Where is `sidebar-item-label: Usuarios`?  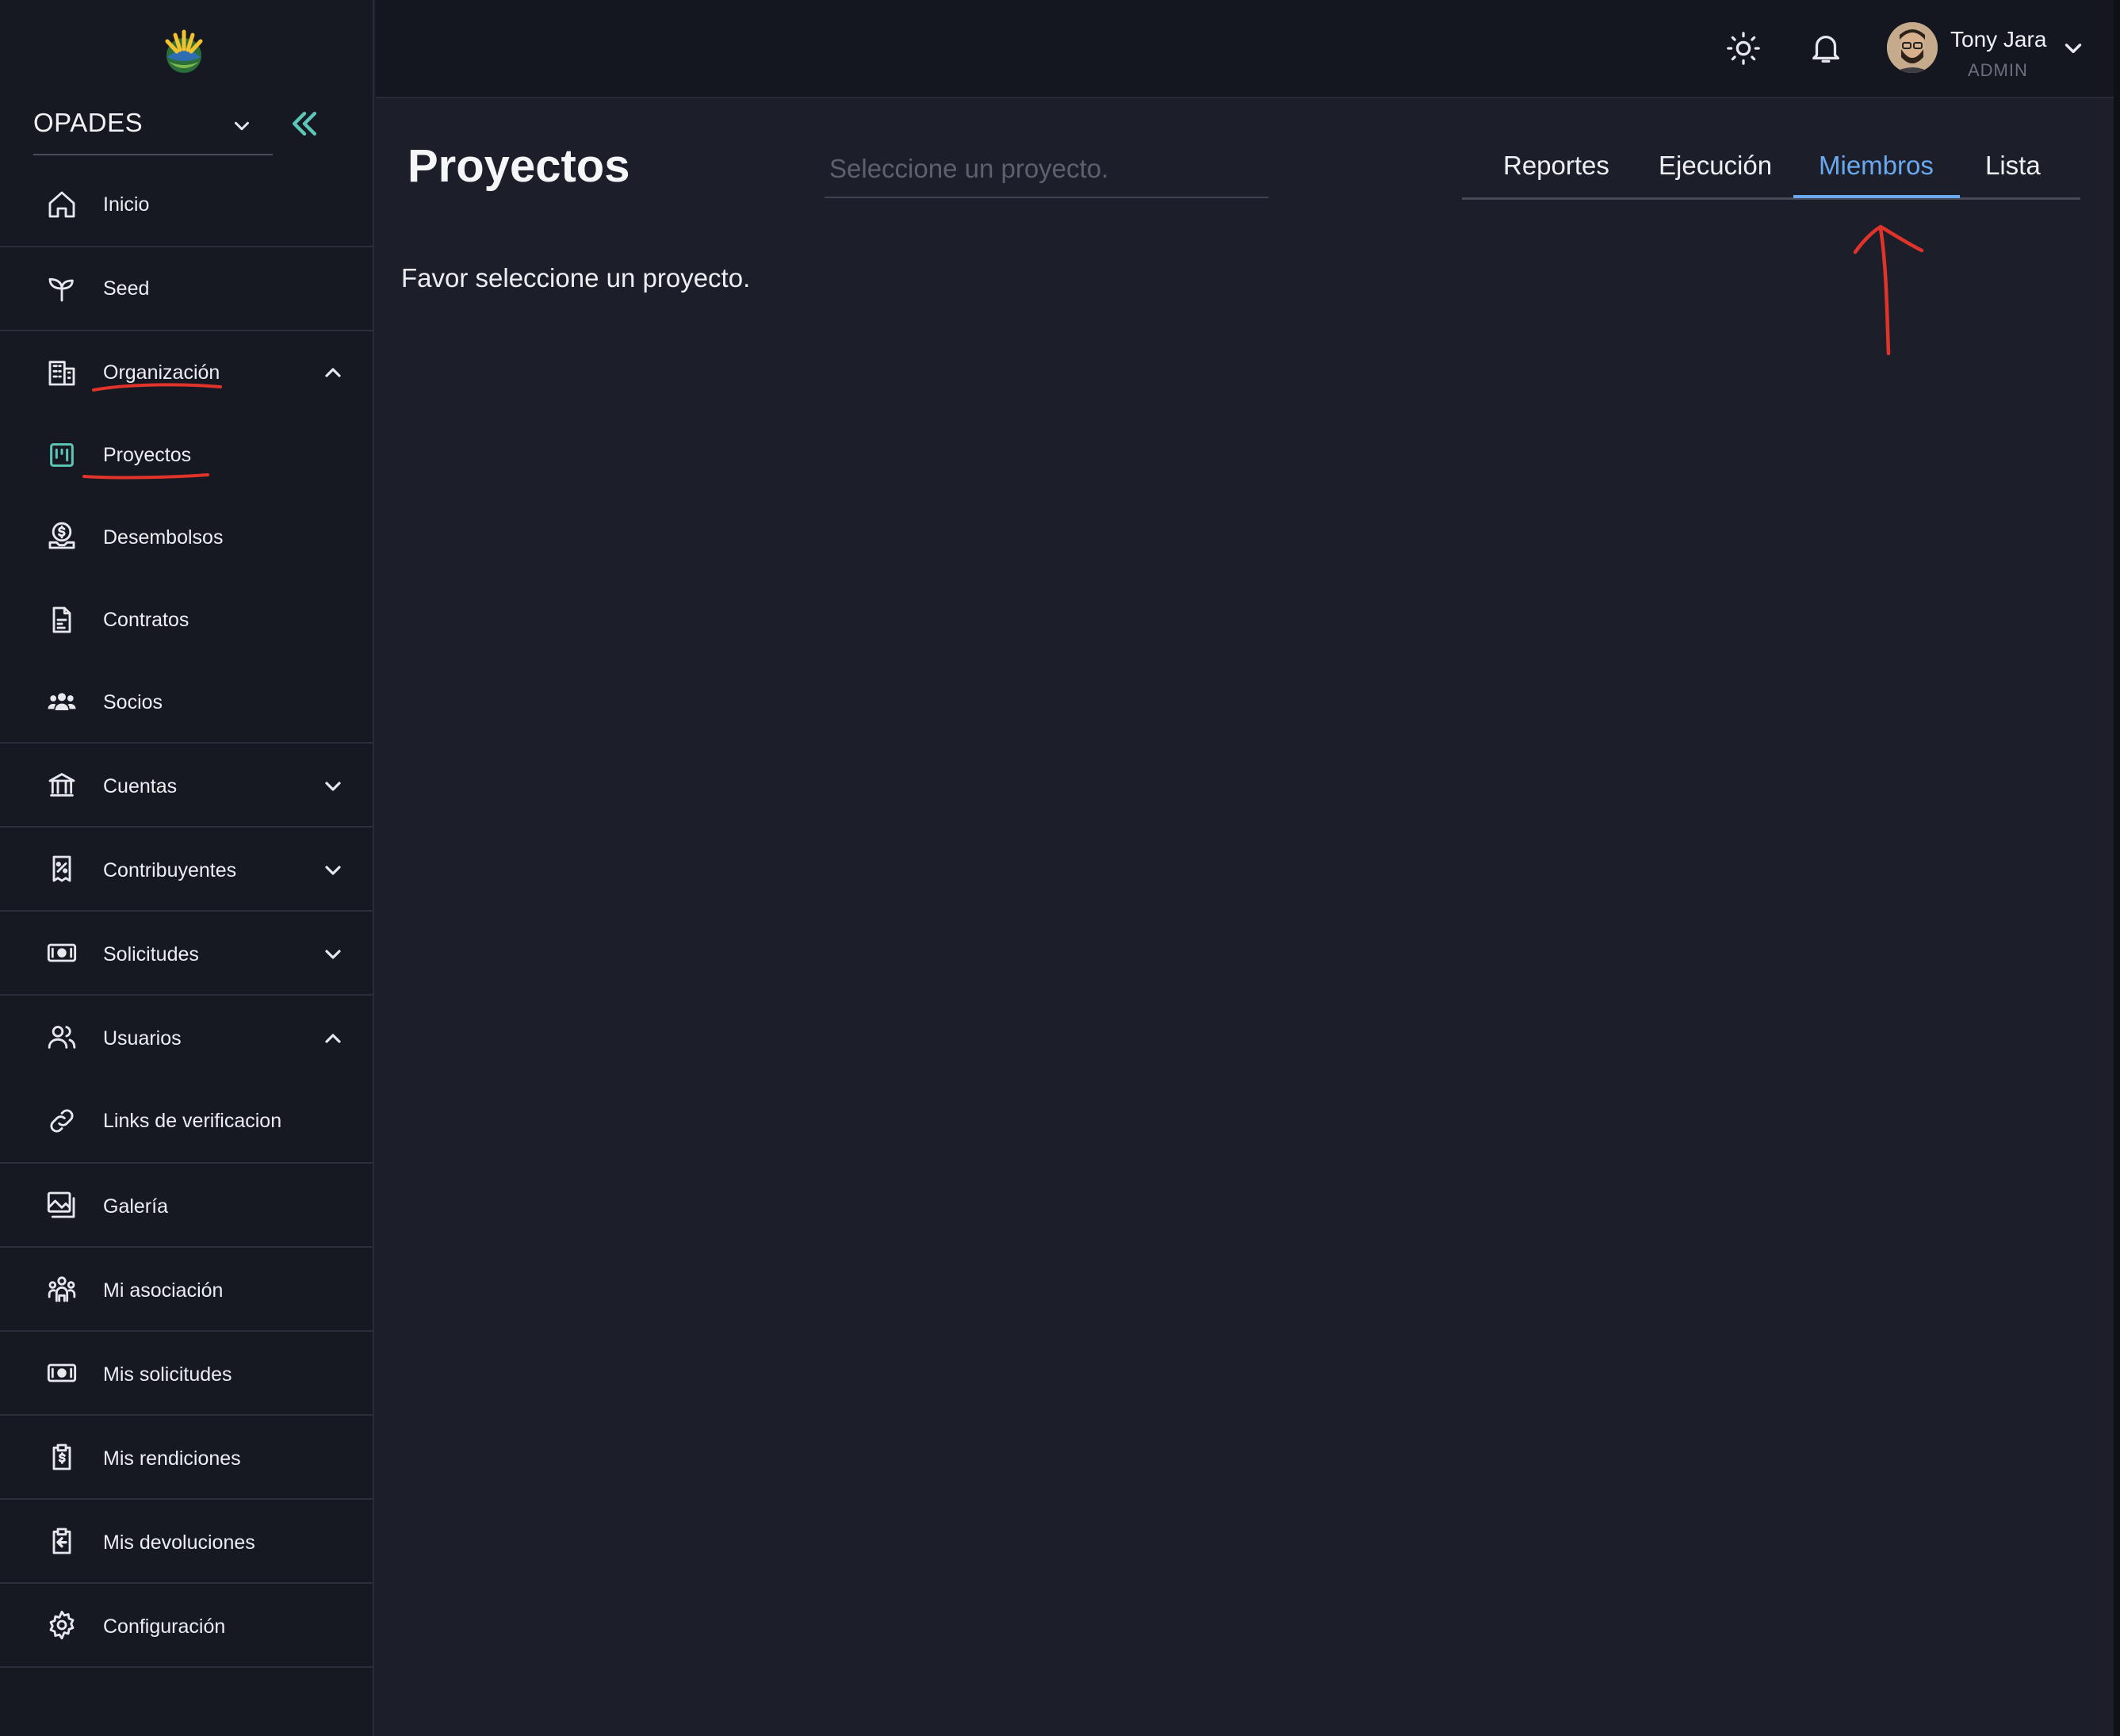 sidebar-item-label: Usuarios is located at coordinates (143, 1038).